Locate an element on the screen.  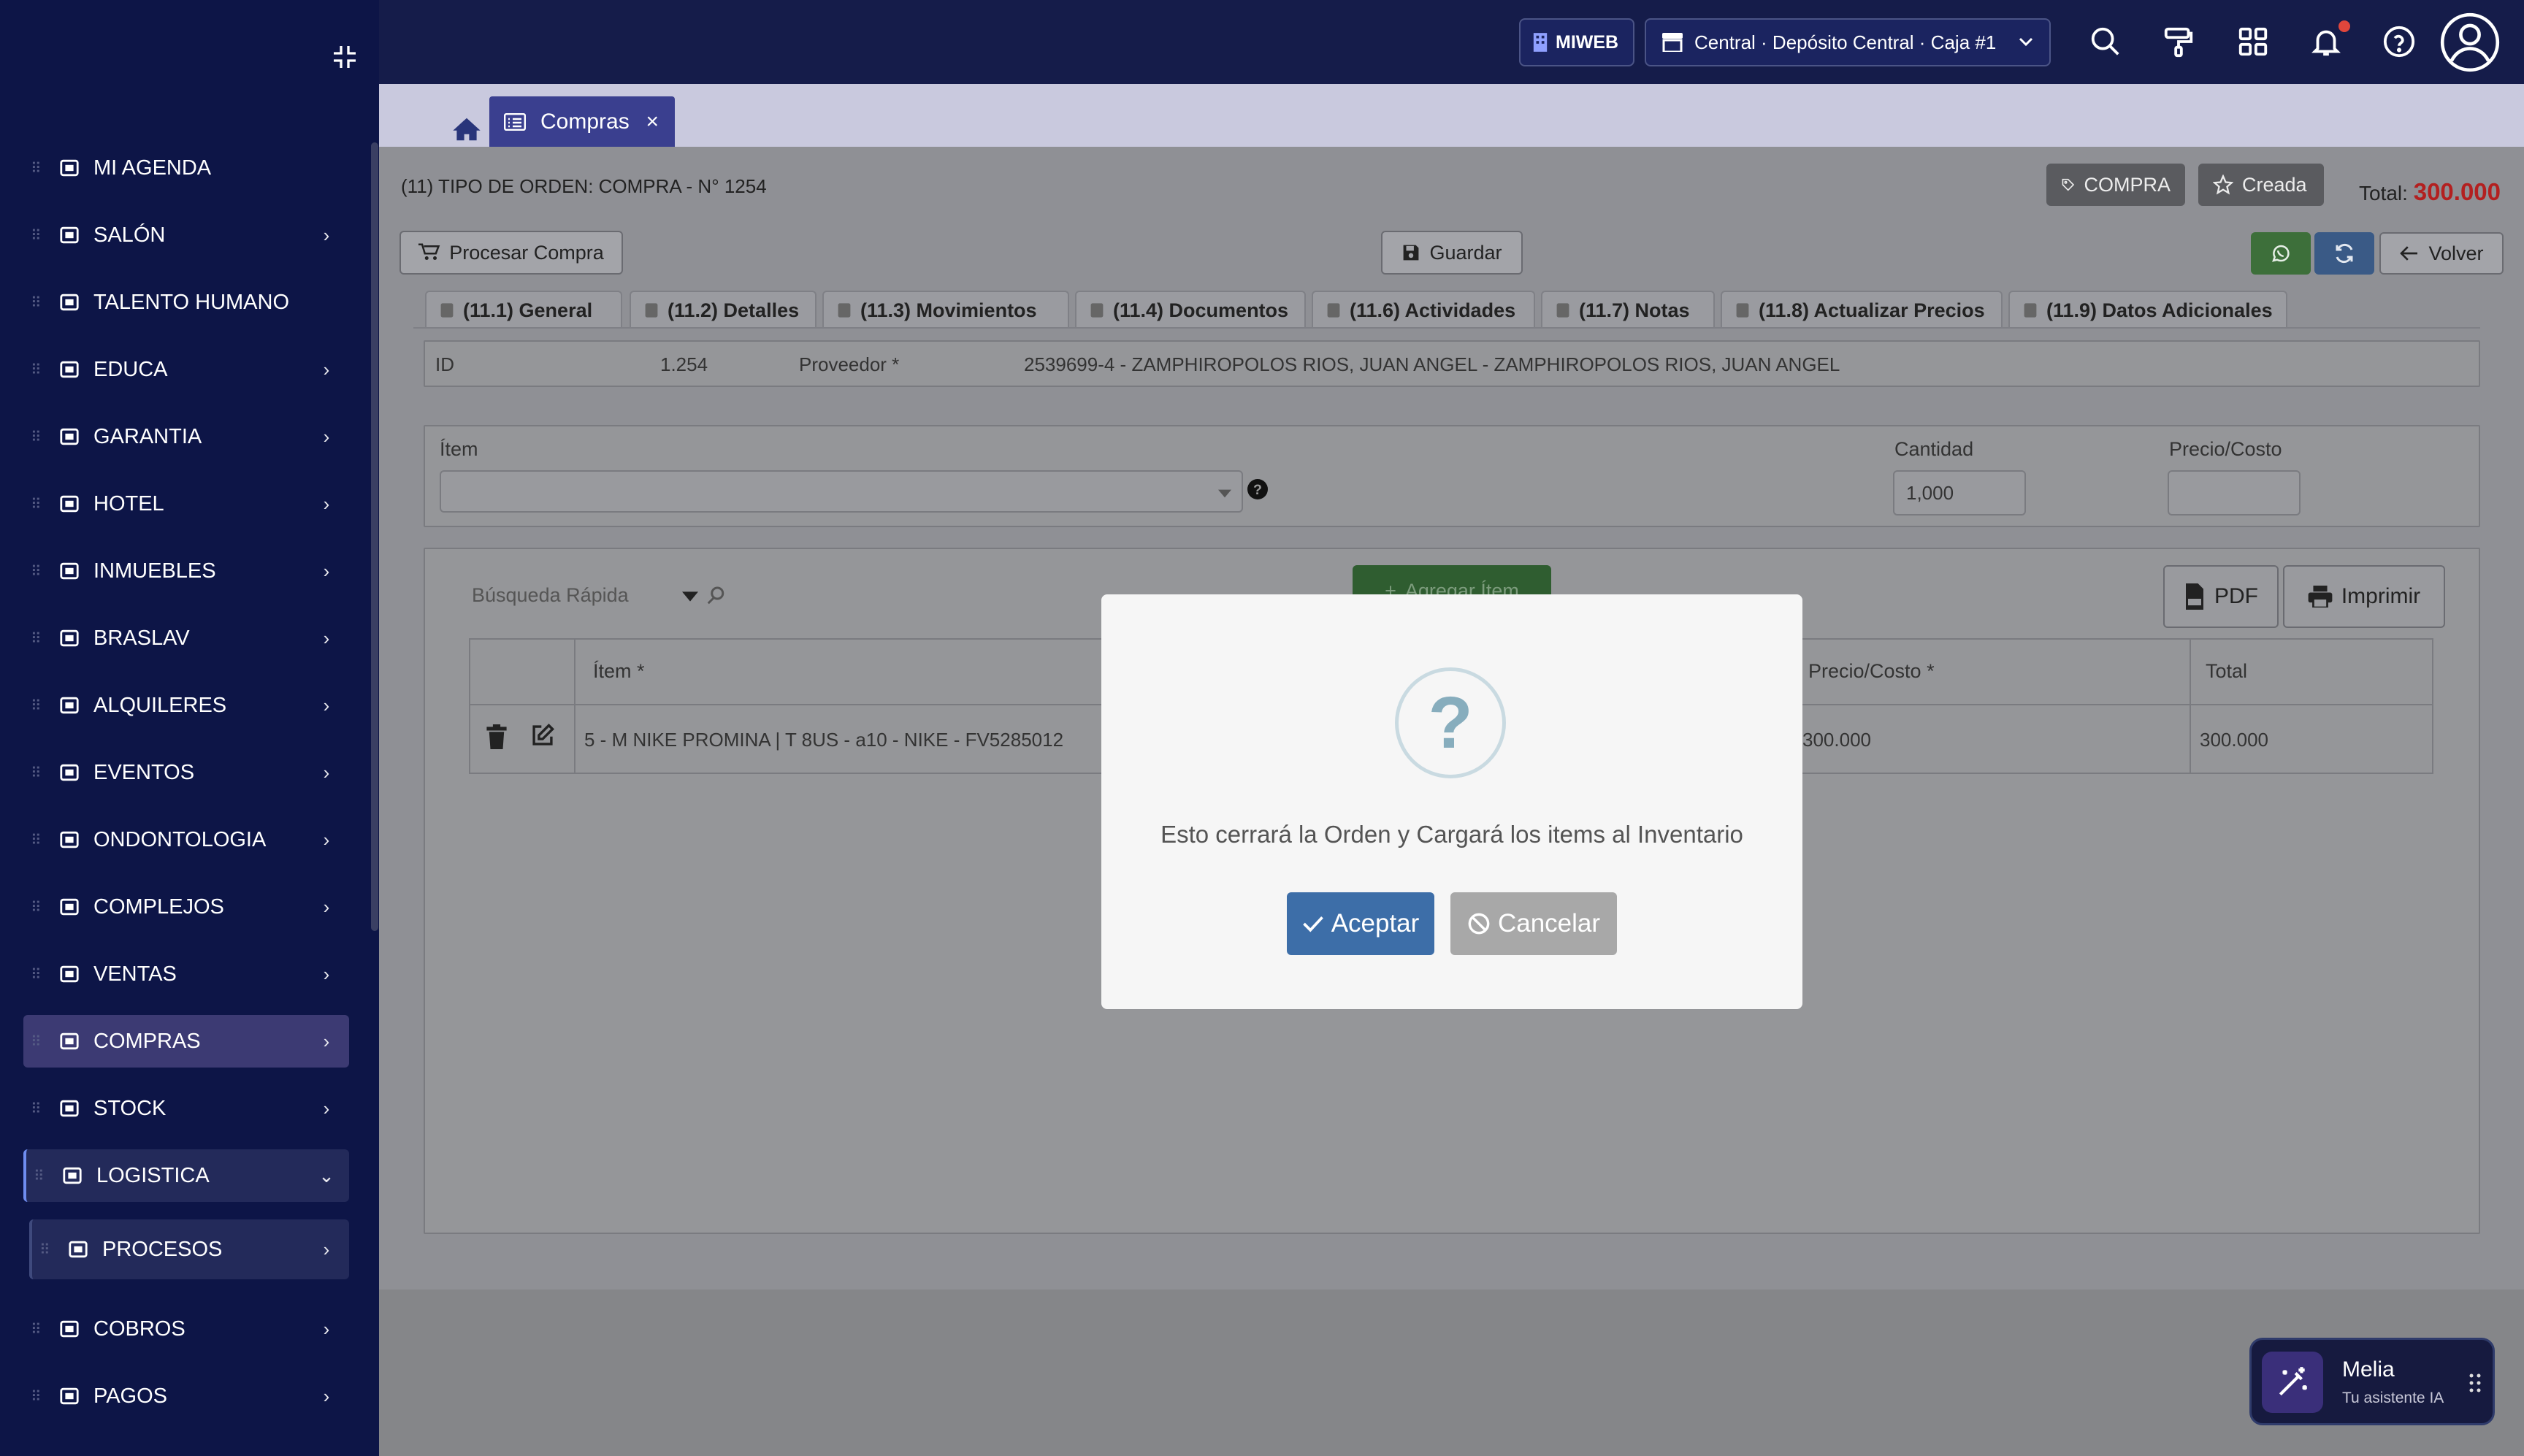
assistant-widget: Melia Tu asistente IA is located at coordinates (2372, 1381).